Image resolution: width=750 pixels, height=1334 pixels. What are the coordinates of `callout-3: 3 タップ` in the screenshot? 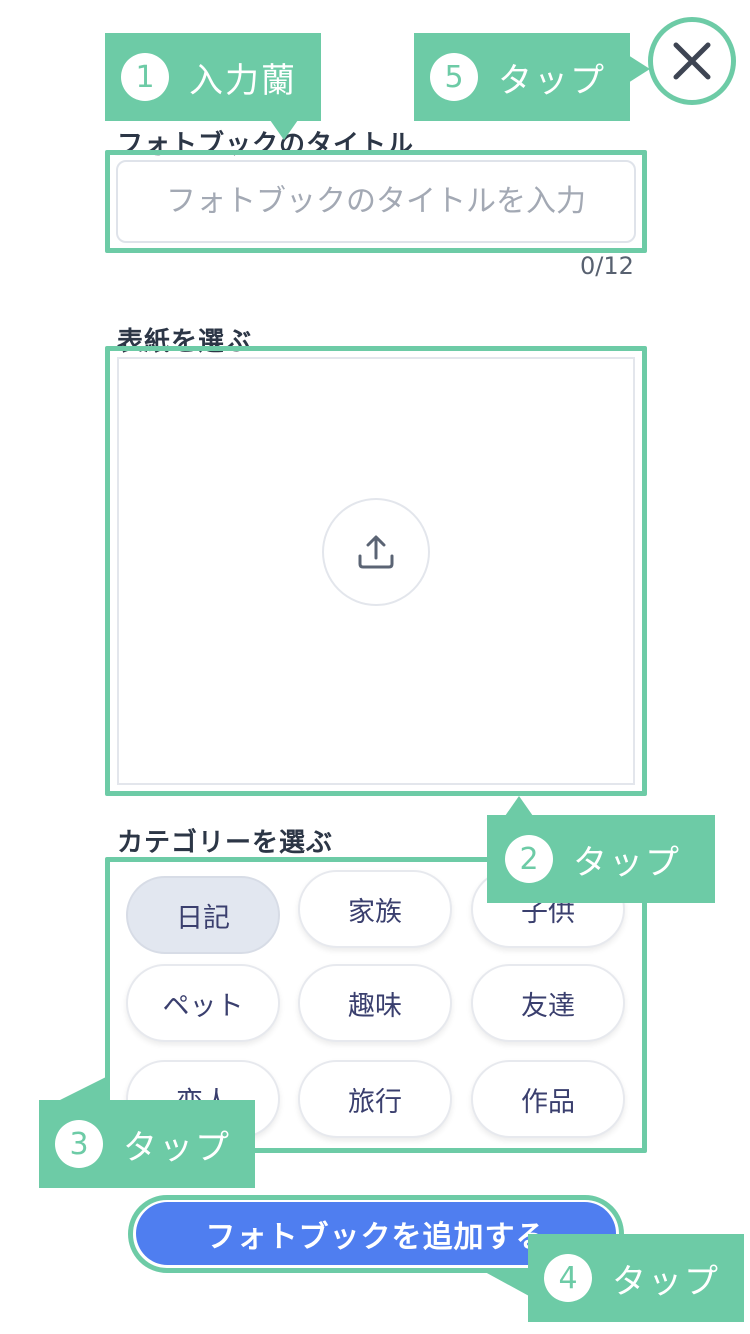 It's located at (147, 1144).